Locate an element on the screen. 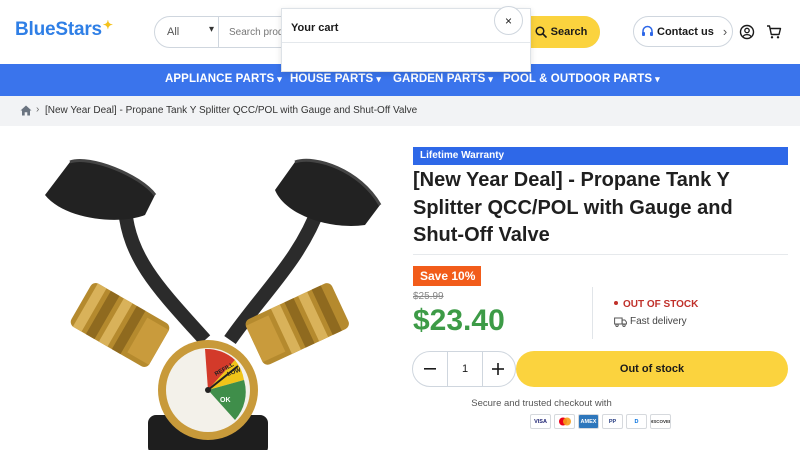 The width and height of the screenshot is (800, 450). cart-drawer: Your cart × is located at coordinates (406, 39).